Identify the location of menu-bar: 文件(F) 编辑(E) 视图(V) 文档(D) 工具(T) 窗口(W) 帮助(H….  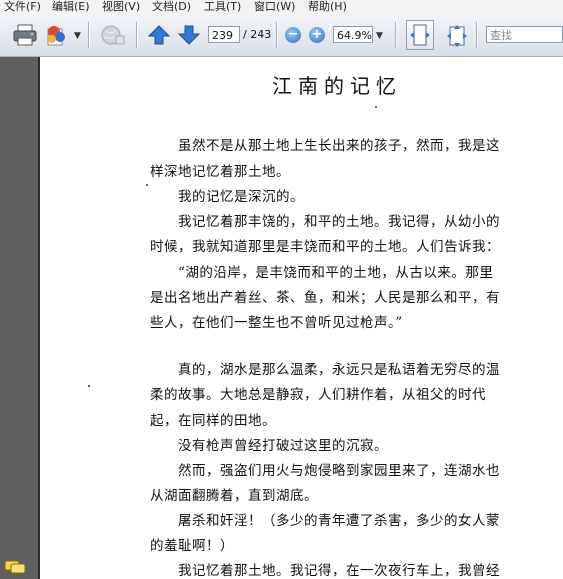
(281, 7).